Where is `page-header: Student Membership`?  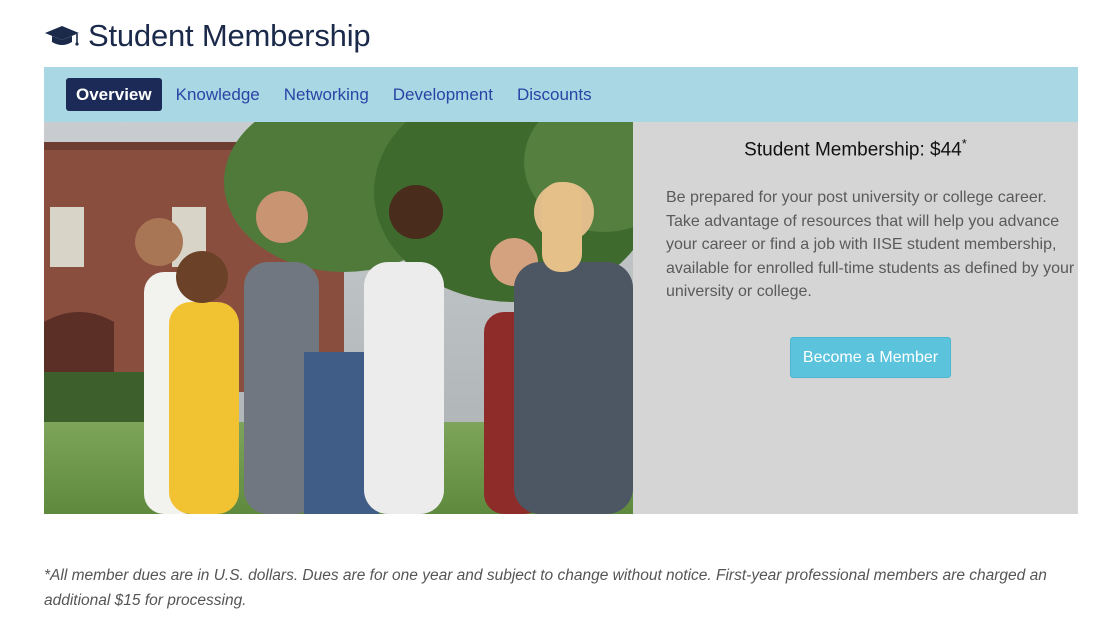 page-header: Student Membership is located at coordinates (207, 36).